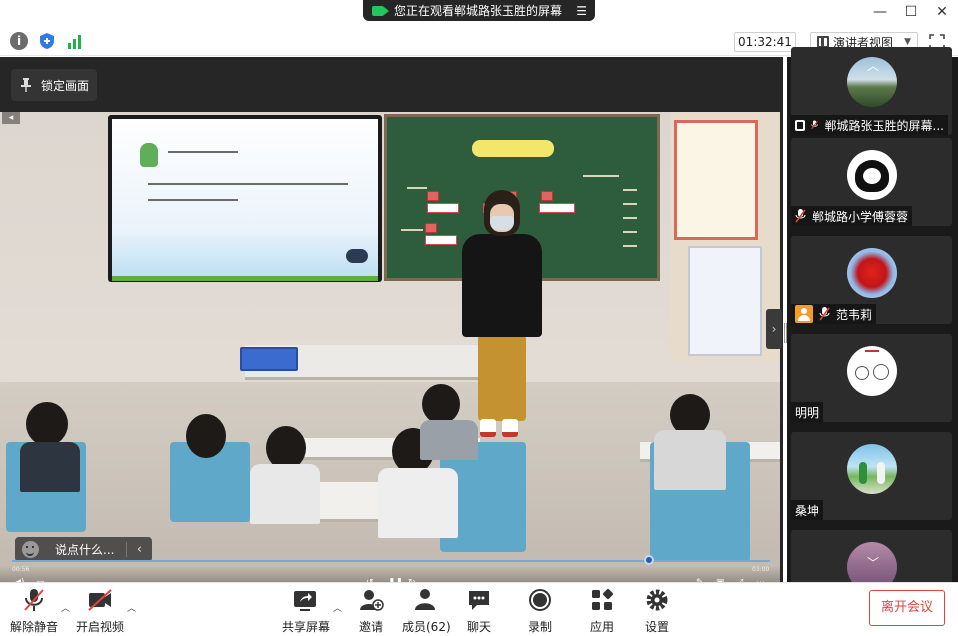  Describe the element at coordinates (765, 42) in the screenshot. I see `meeting-timer: 01:32:41` at that location.